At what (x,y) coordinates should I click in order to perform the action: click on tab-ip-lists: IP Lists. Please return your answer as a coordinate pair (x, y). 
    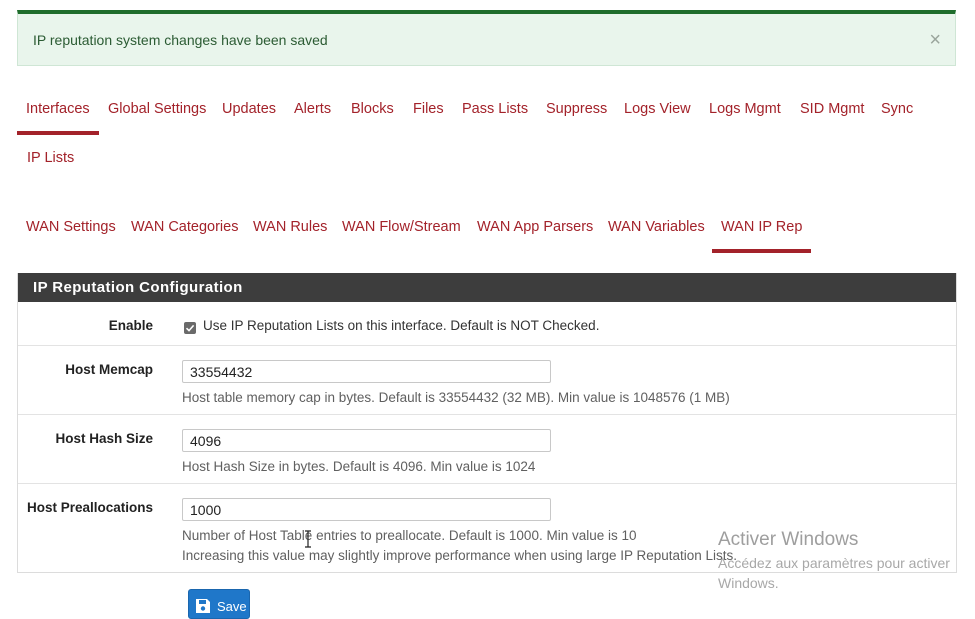
    Looking at the image, I should click on (50, 158).